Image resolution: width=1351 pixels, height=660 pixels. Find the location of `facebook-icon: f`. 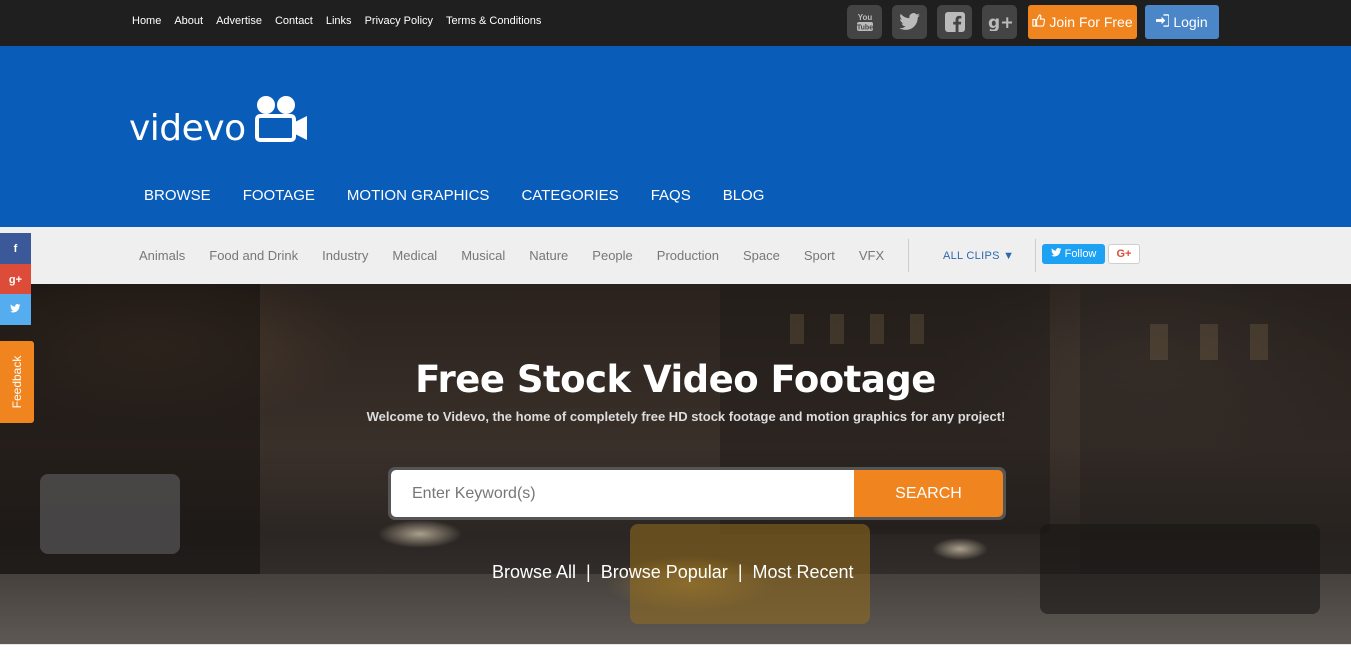

facebook-icon: f is located at coordinates (15, 248).